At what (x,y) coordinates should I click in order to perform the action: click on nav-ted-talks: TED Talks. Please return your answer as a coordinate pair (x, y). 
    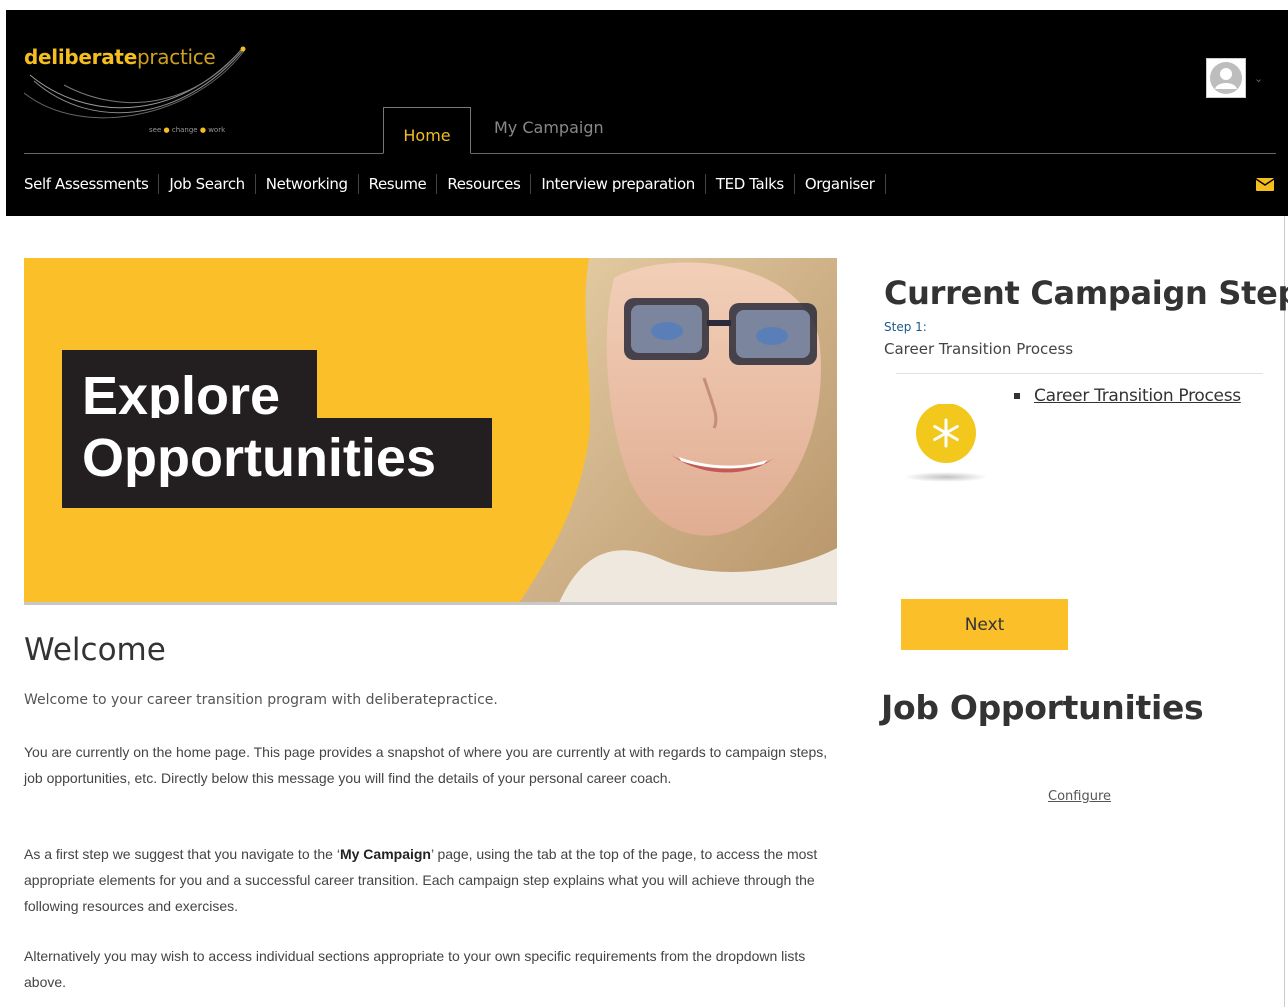
    Looking at the image, I should click on (750, 184).